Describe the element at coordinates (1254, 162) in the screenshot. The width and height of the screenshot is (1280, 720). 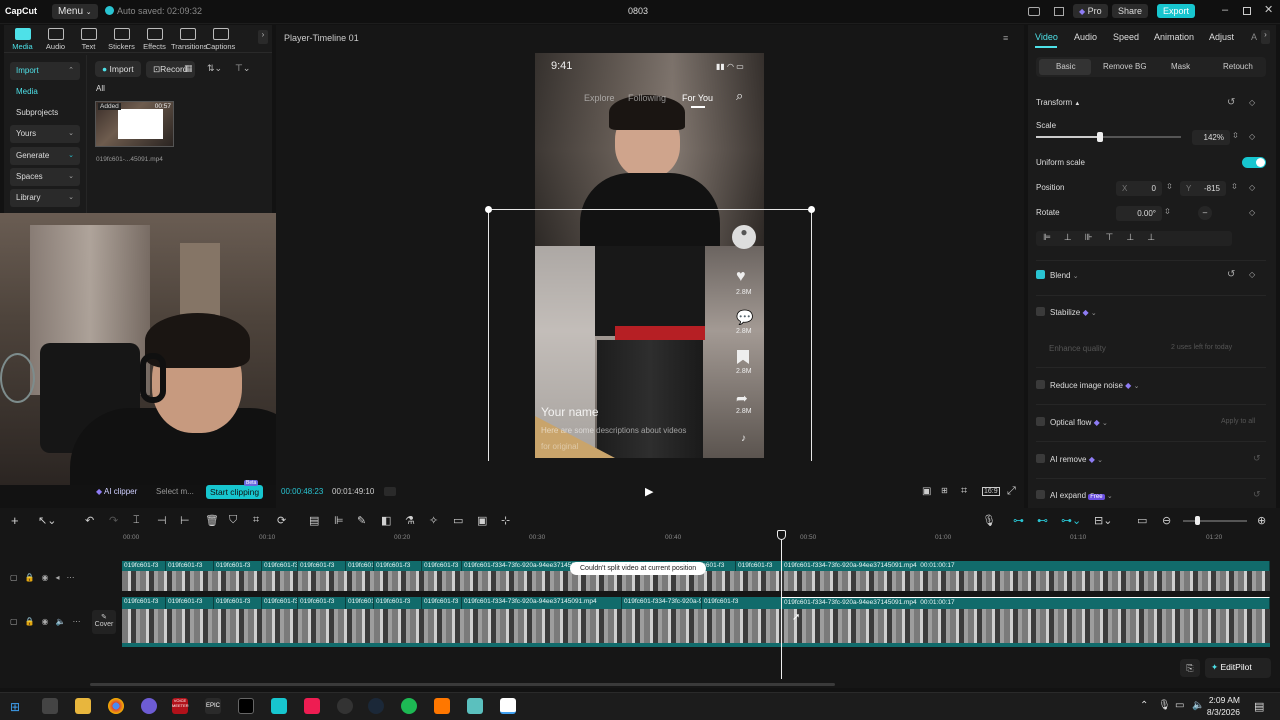
I see `uniform-scale-toggle` at that location.